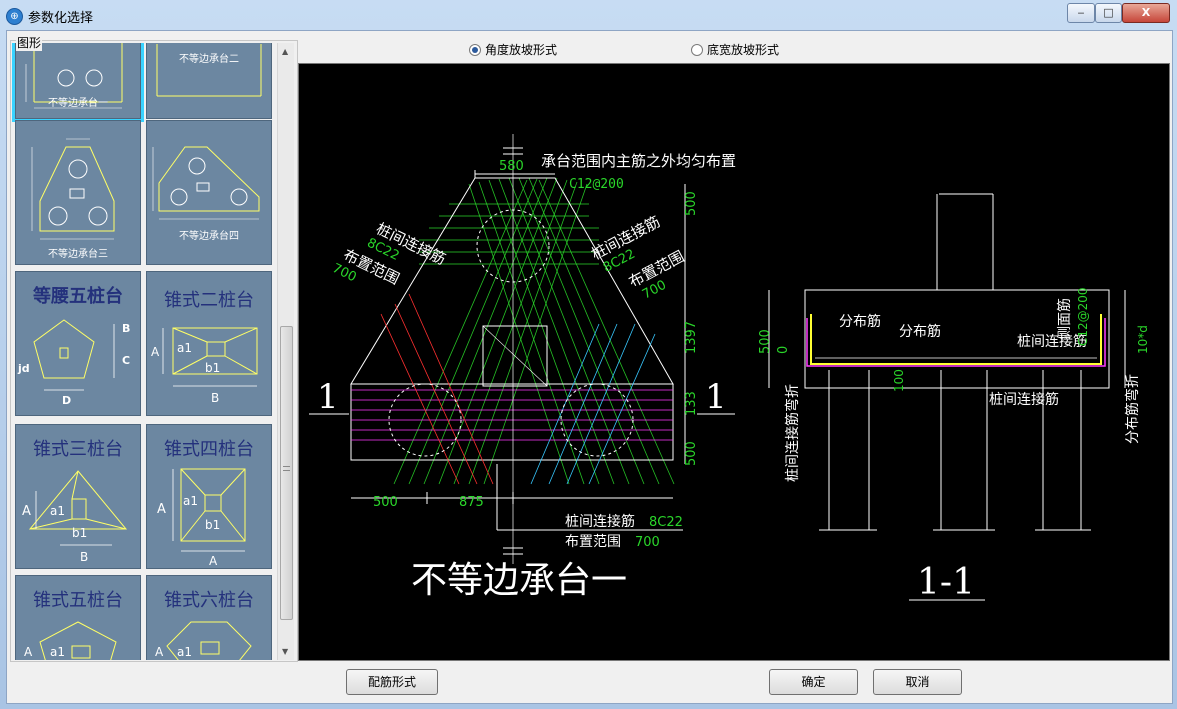 Image resolution: width=1177 pixels, height=709 pixels. Describe the element at coordinates (392, 682) in the screenshot. I see `rebar-form-button: 配筋形式` at that location.